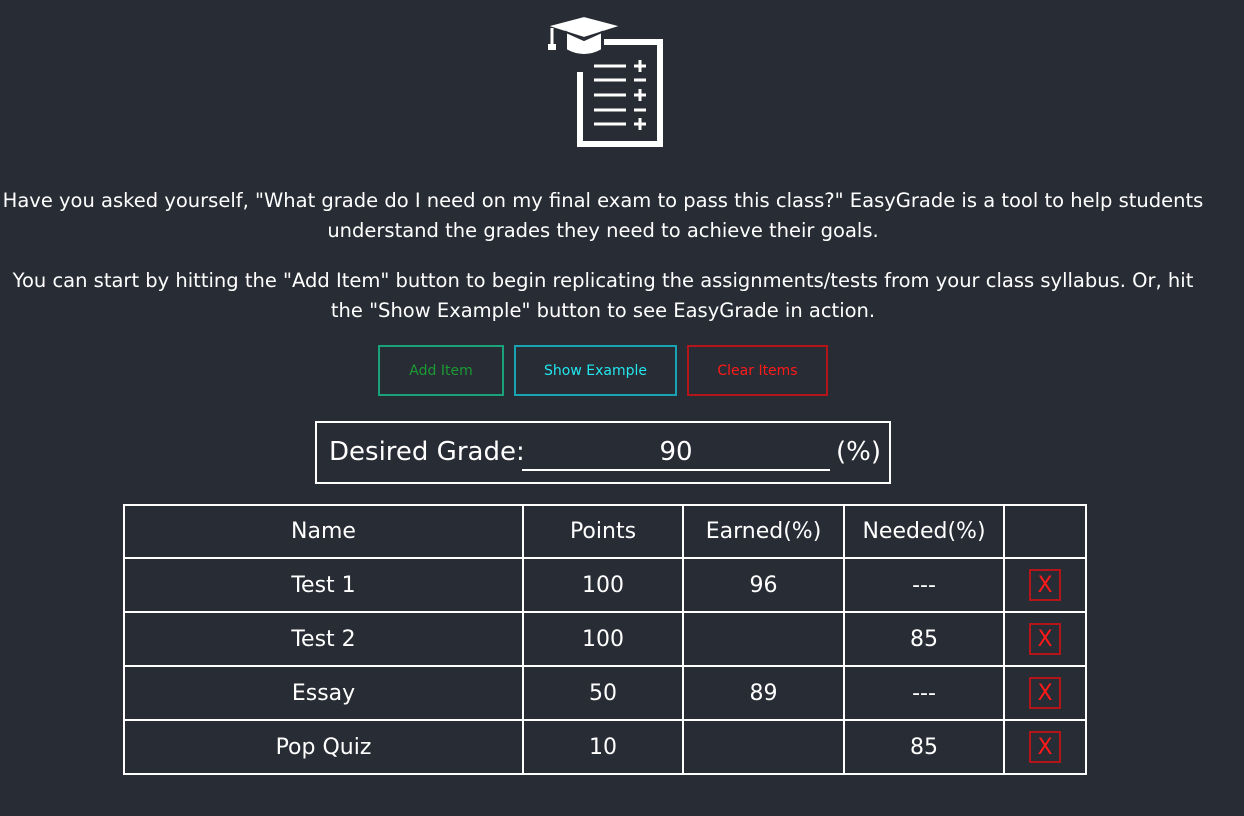 The image size is (1244, 816). I want to click on row-points: 10, so click(603, 747).